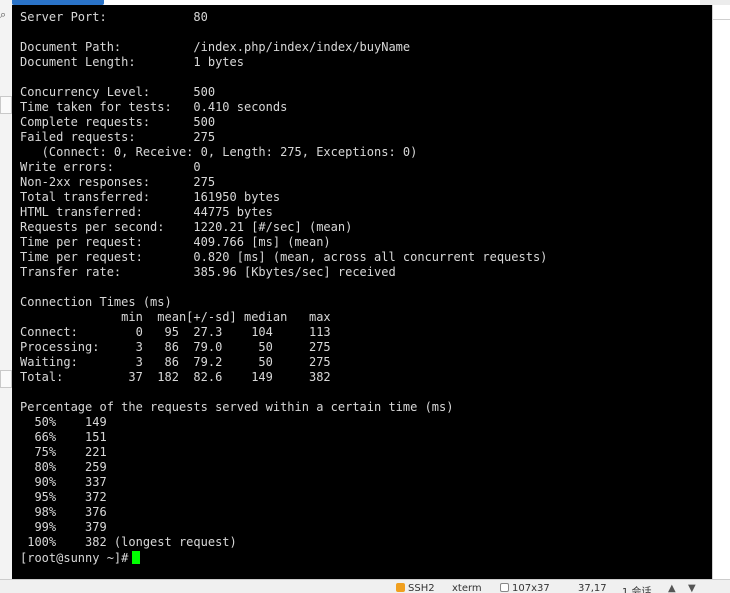 The height and width of the screenshot is (593, 730). Describe the element at coordinates (63, 422) in the screenshot. I see `terminal-line: 50% 149` at that location.